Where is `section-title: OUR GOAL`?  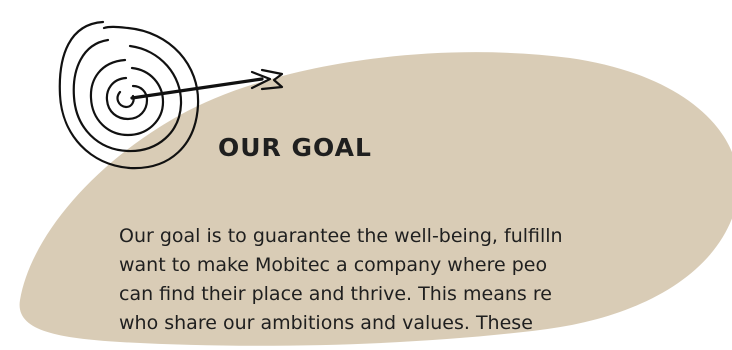 section-title: OUR GOAL is located at coordinates (295, 147).